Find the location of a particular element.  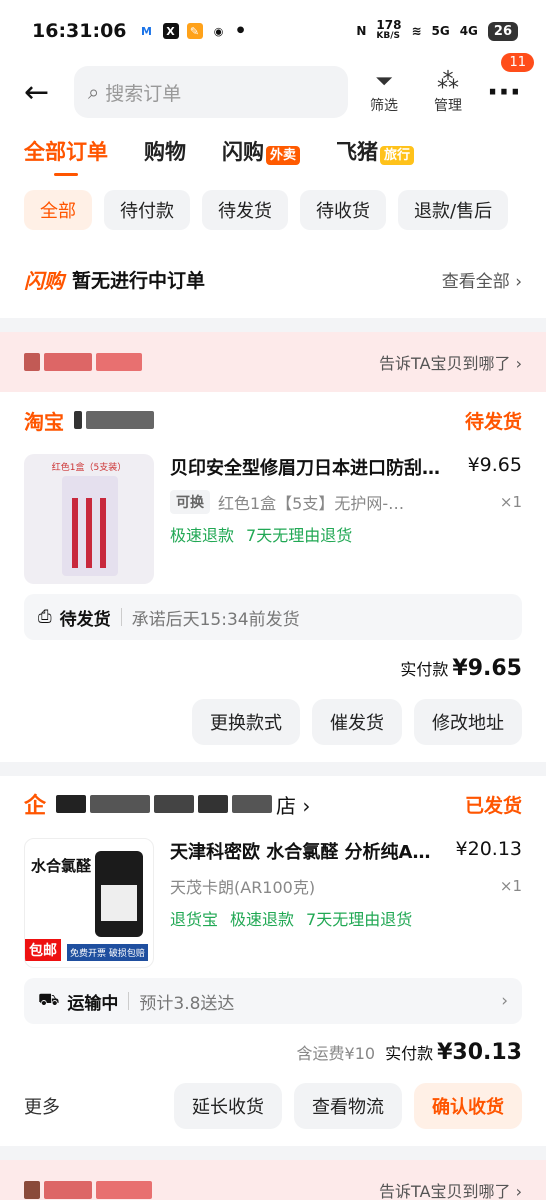

filter-chip-pending-receipt: 待收货 is located at coordinates (343, 210).